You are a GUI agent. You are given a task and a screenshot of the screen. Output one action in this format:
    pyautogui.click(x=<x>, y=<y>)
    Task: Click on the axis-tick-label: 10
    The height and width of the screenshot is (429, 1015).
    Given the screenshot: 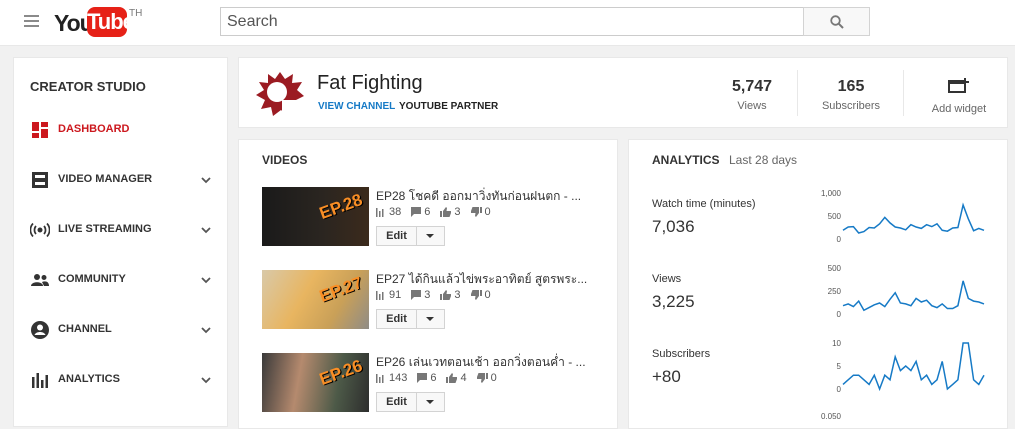 What is the action you would take?
    pyautogui.click(x=836, y=343)
    